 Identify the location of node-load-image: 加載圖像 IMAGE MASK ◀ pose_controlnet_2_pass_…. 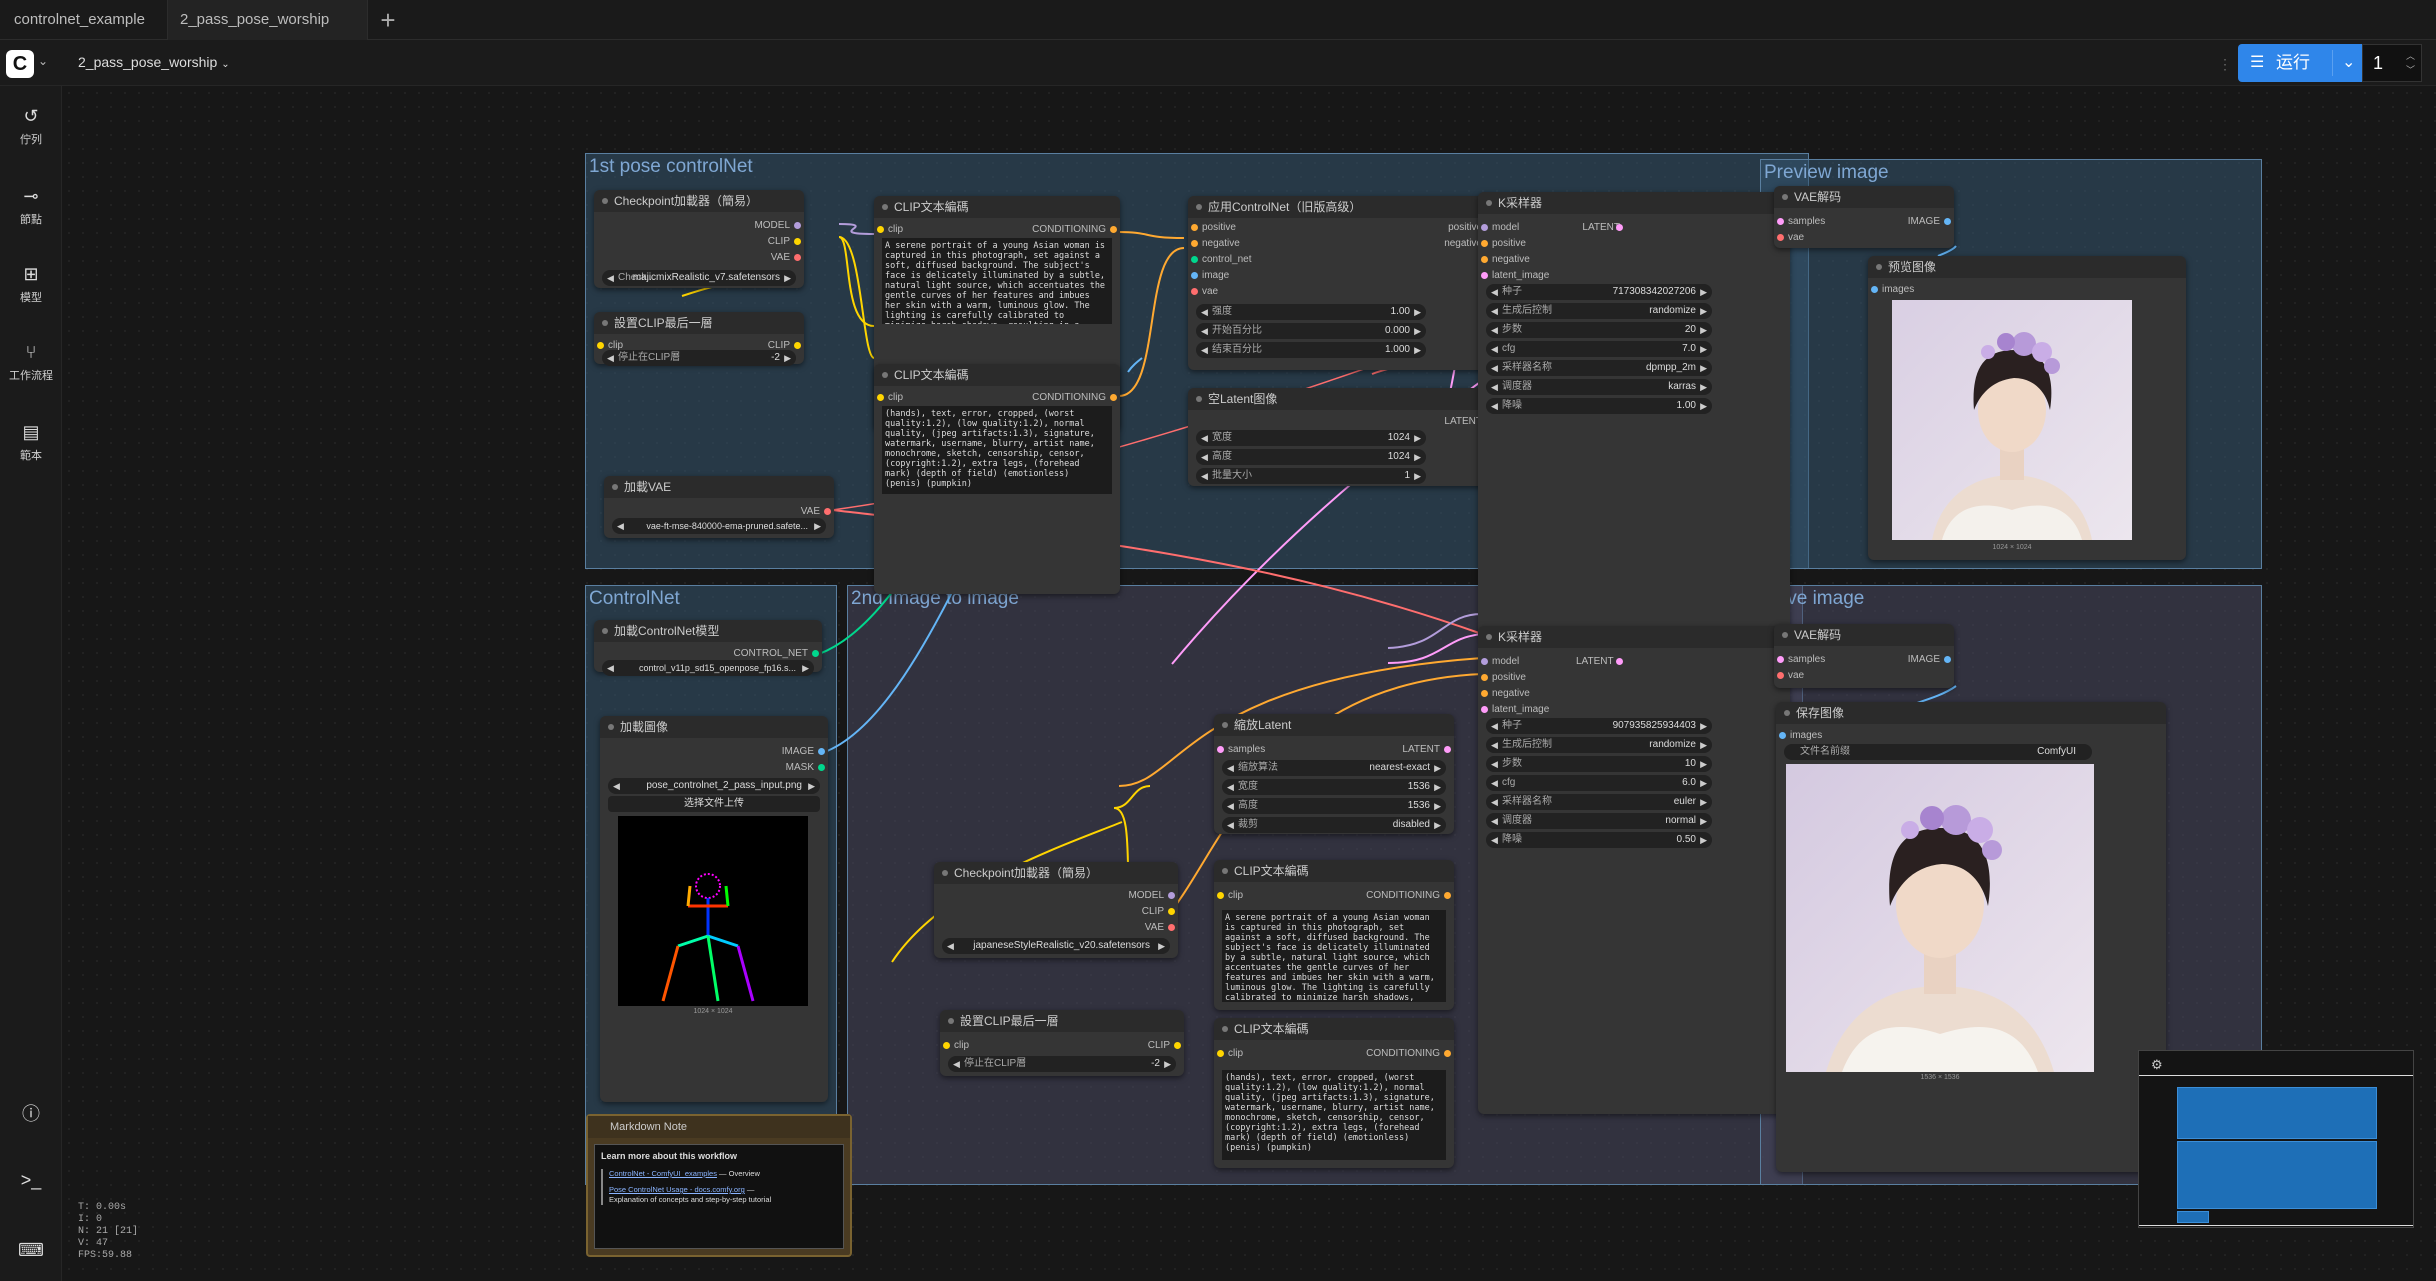
(714, 909).